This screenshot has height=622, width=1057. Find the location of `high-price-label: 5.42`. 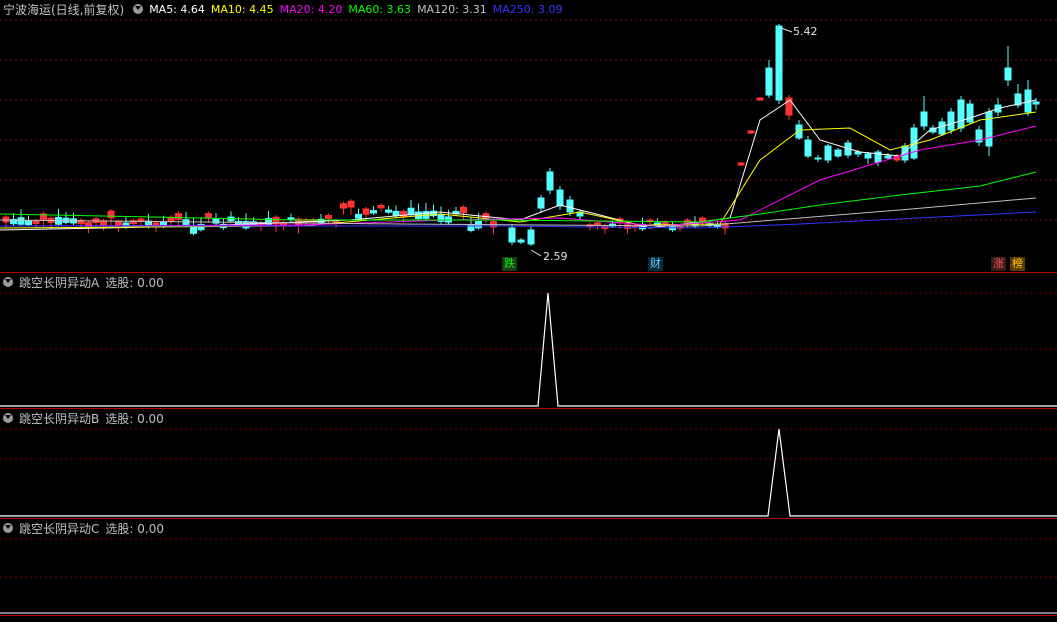

high-price-label: 5.42 is located at coordinates (805, 31).